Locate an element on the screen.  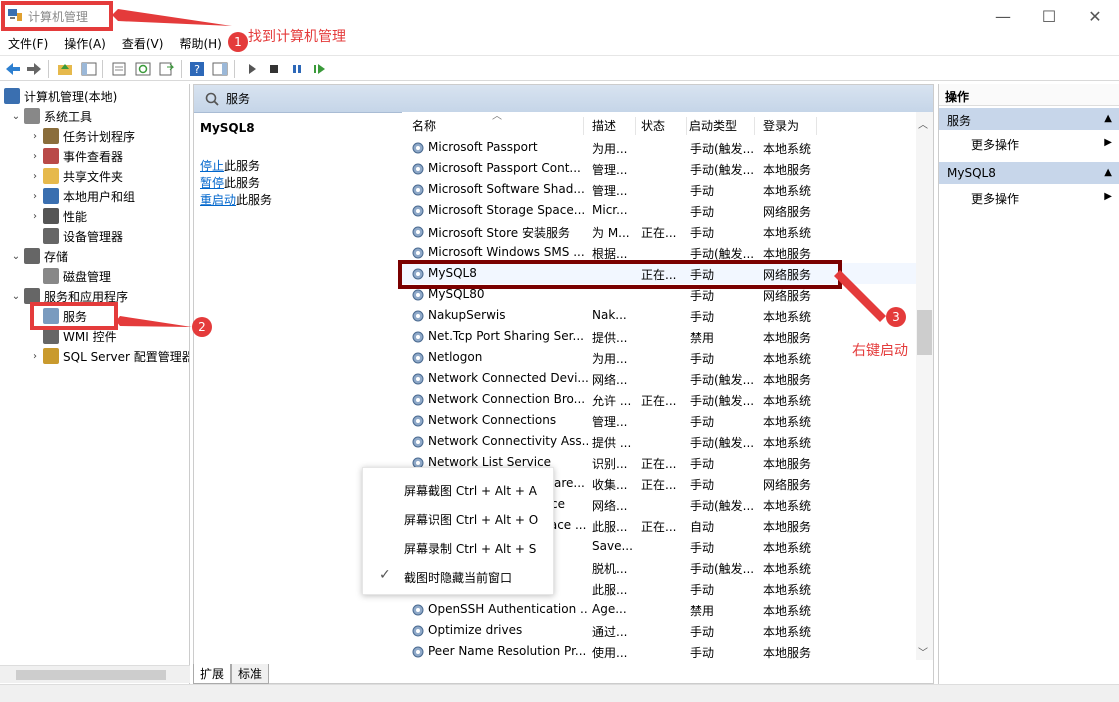
annotation-badge-3: 3 is located at coordinates (896, 317).